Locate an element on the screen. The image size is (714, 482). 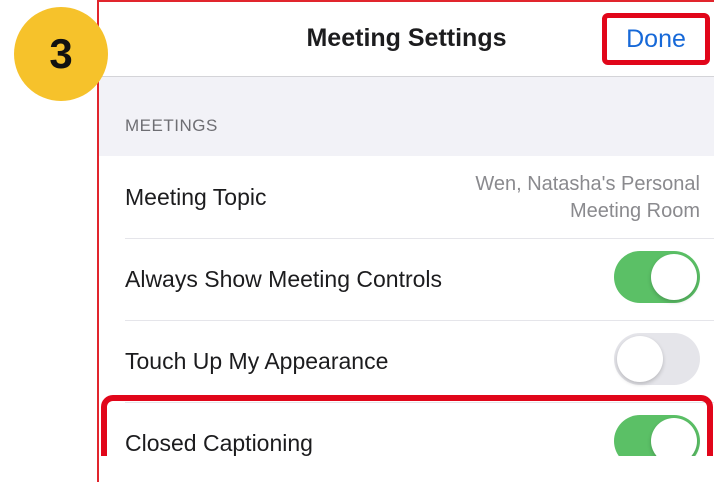
touch-up-appearance-toggle is located at coordinates (657, 359).